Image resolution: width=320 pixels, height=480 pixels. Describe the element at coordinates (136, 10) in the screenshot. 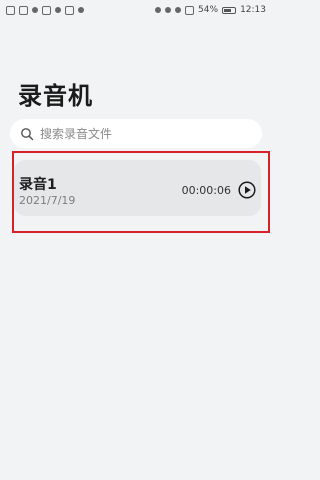

I see `status-bar: 54% 12:13` at that location.